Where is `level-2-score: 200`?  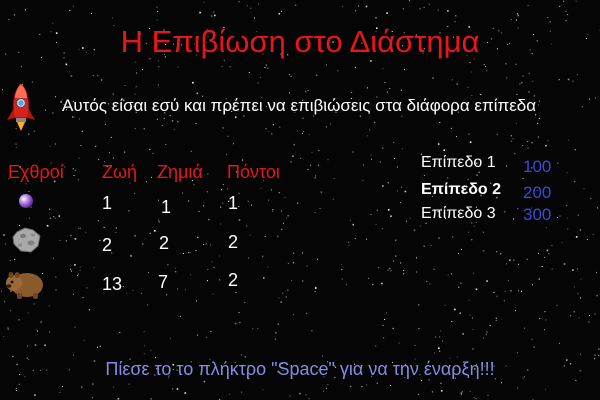 level-2-score: 200 is located at coordinates (537, 192).